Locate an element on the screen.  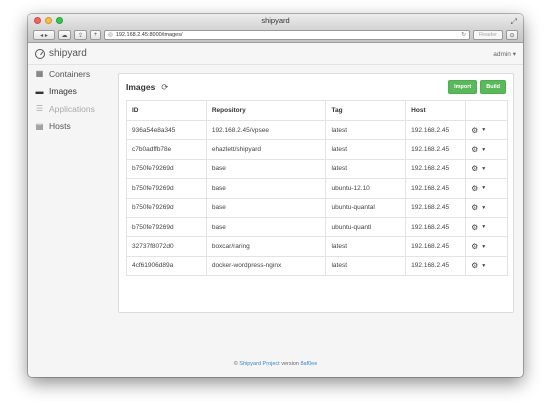
refresh-icon: ⟳ is located at coordinates (164, 87).